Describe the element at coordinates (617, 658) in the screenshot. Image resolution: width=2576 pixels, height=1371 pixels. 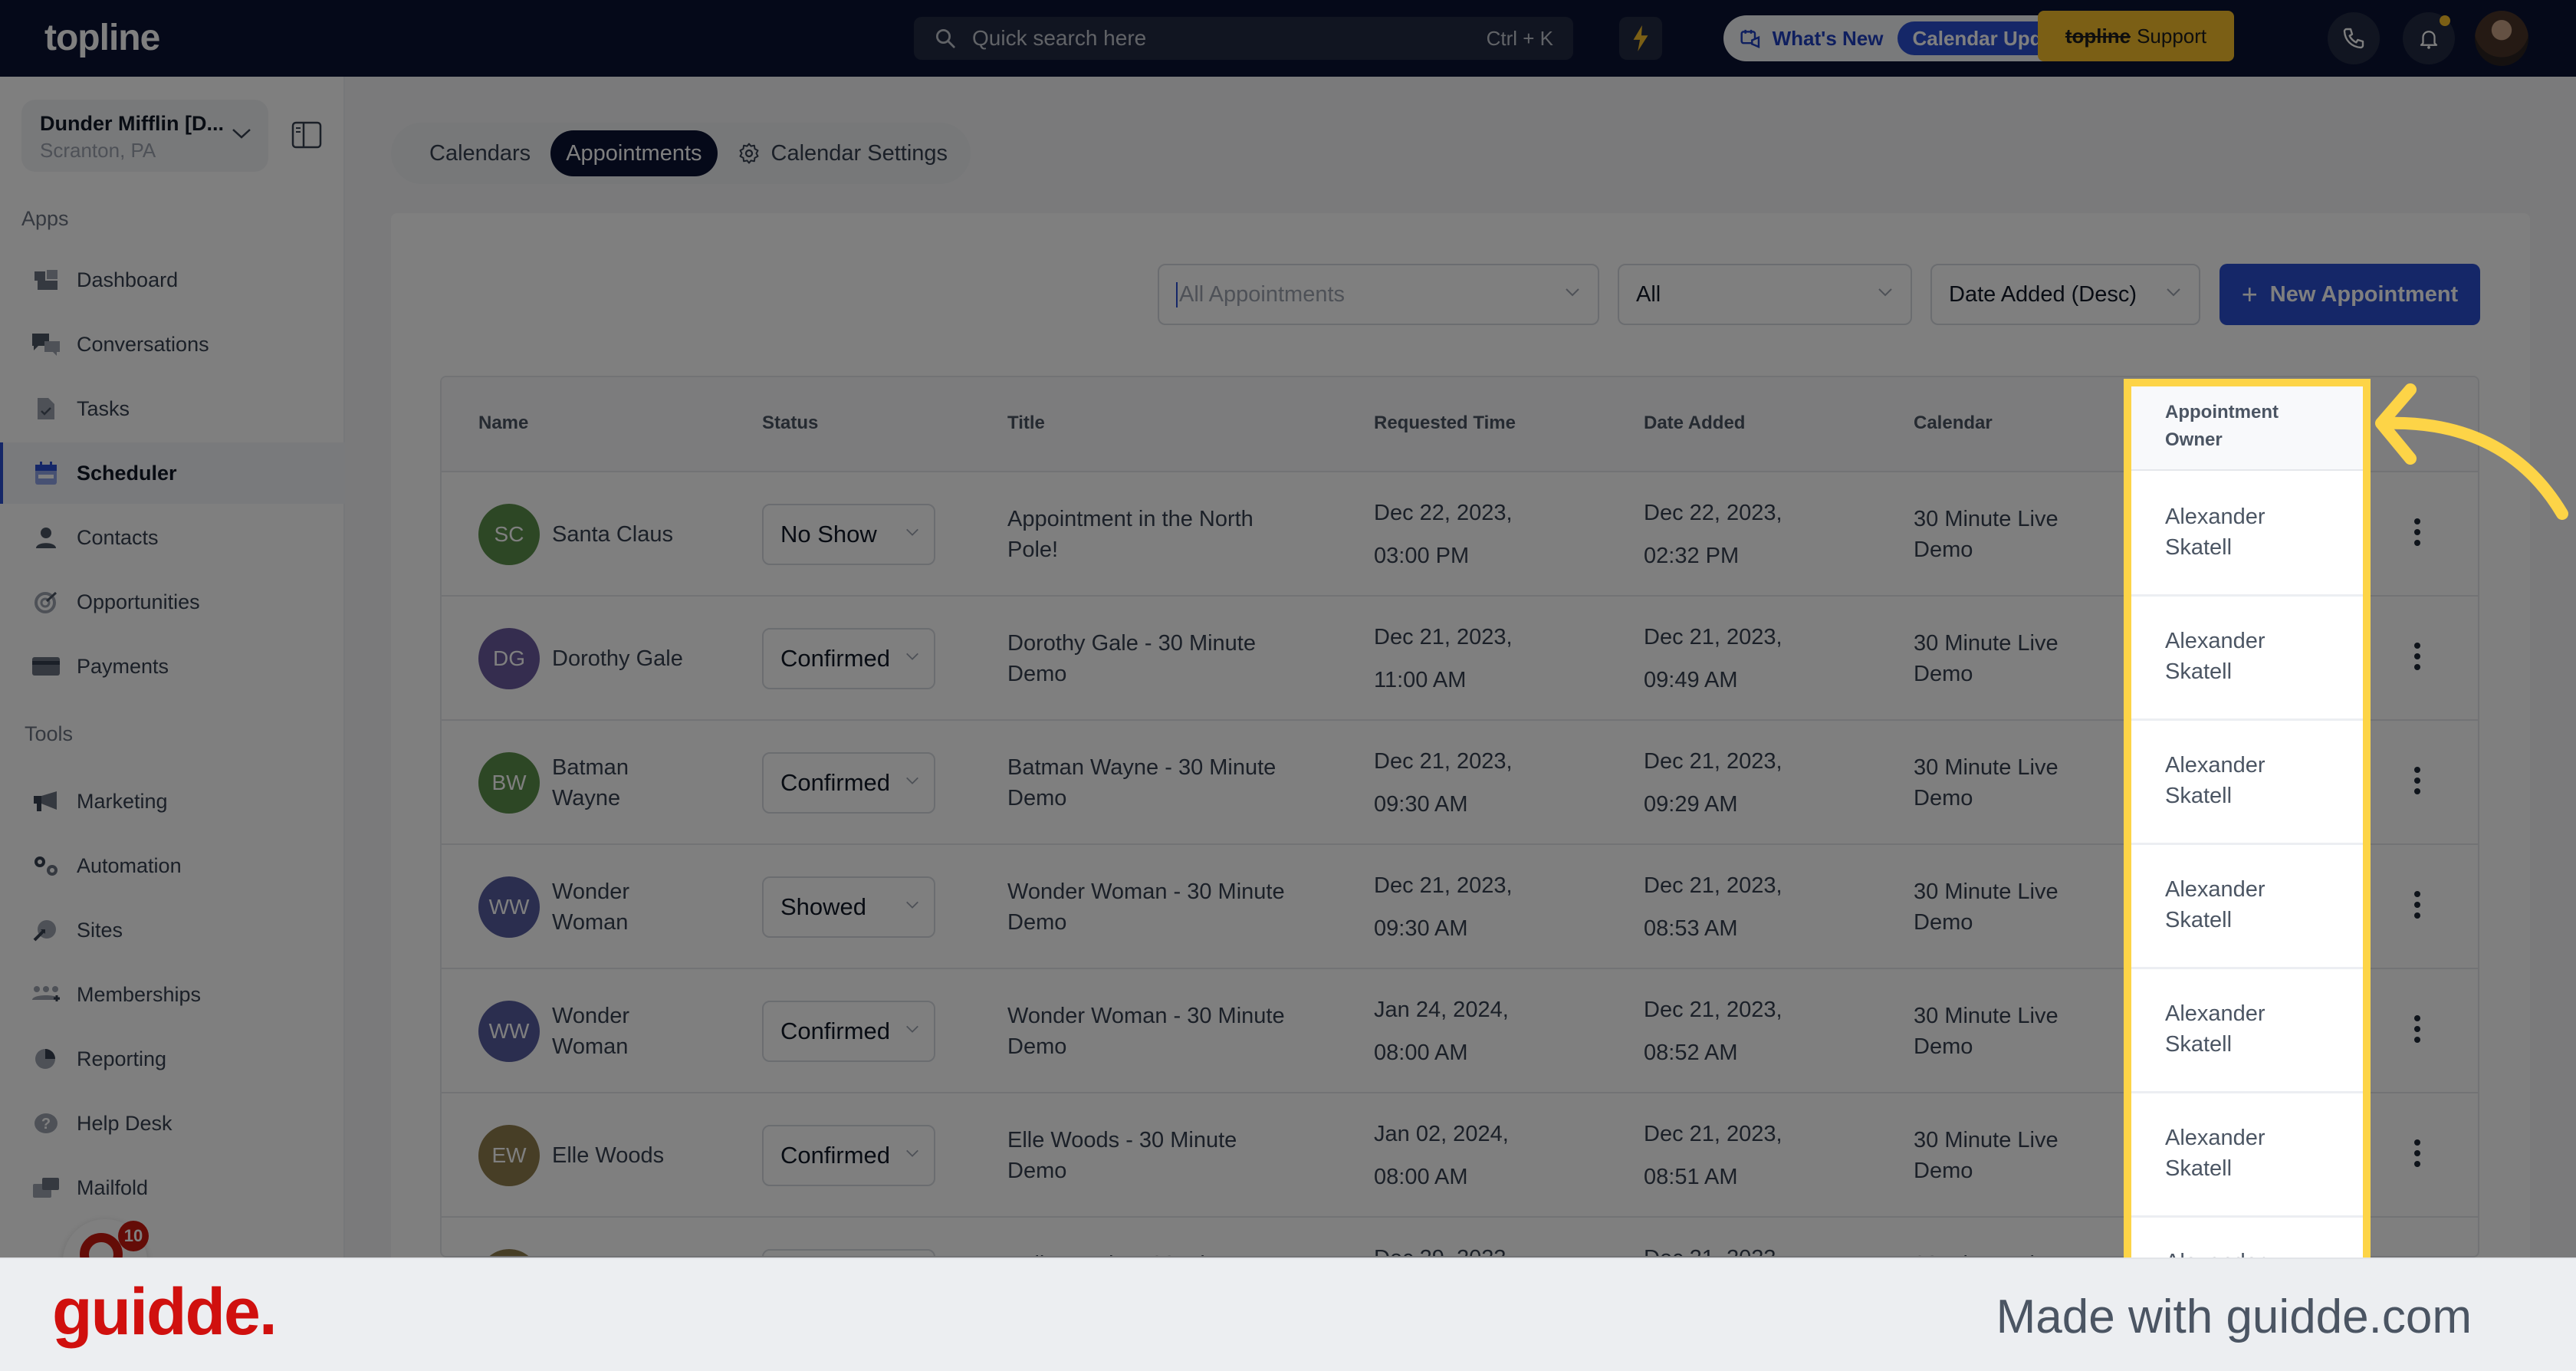
I see `contact-name-line1: Dorothy Gale` at that location.